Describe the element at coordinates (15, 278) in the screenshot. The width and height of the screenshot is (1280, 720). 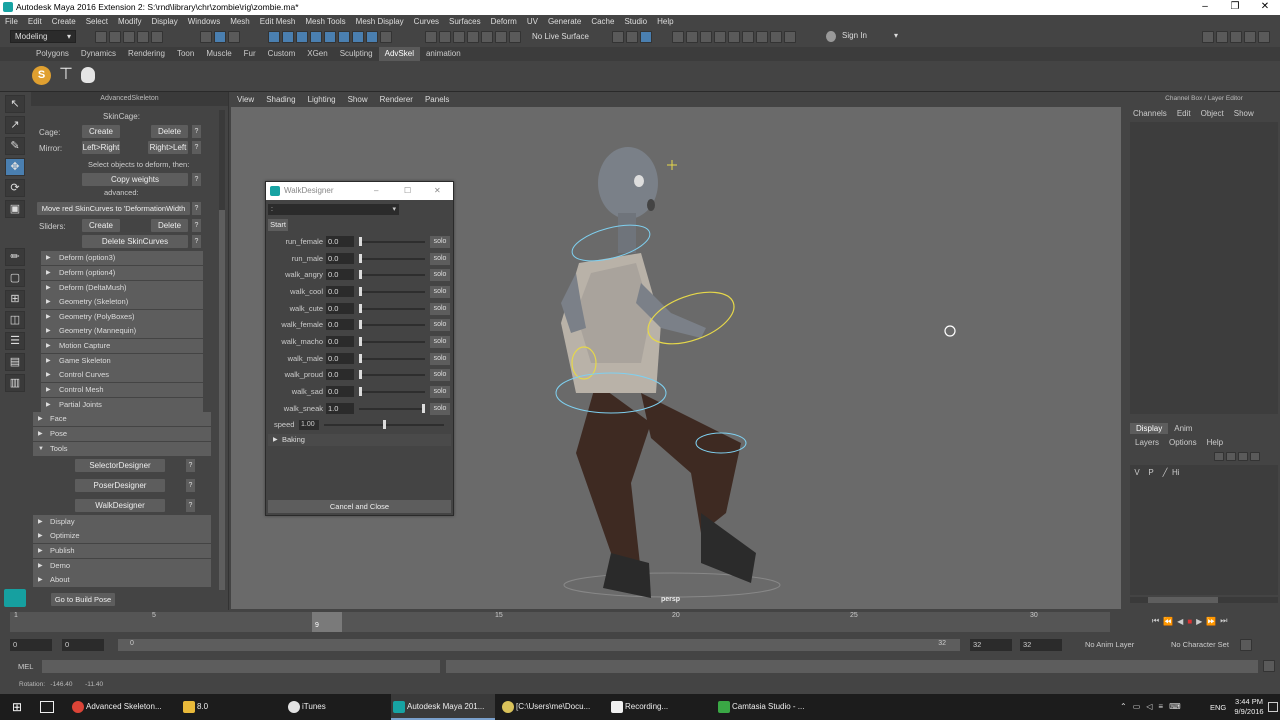
I see `single-view-icon: ▢` at that location.